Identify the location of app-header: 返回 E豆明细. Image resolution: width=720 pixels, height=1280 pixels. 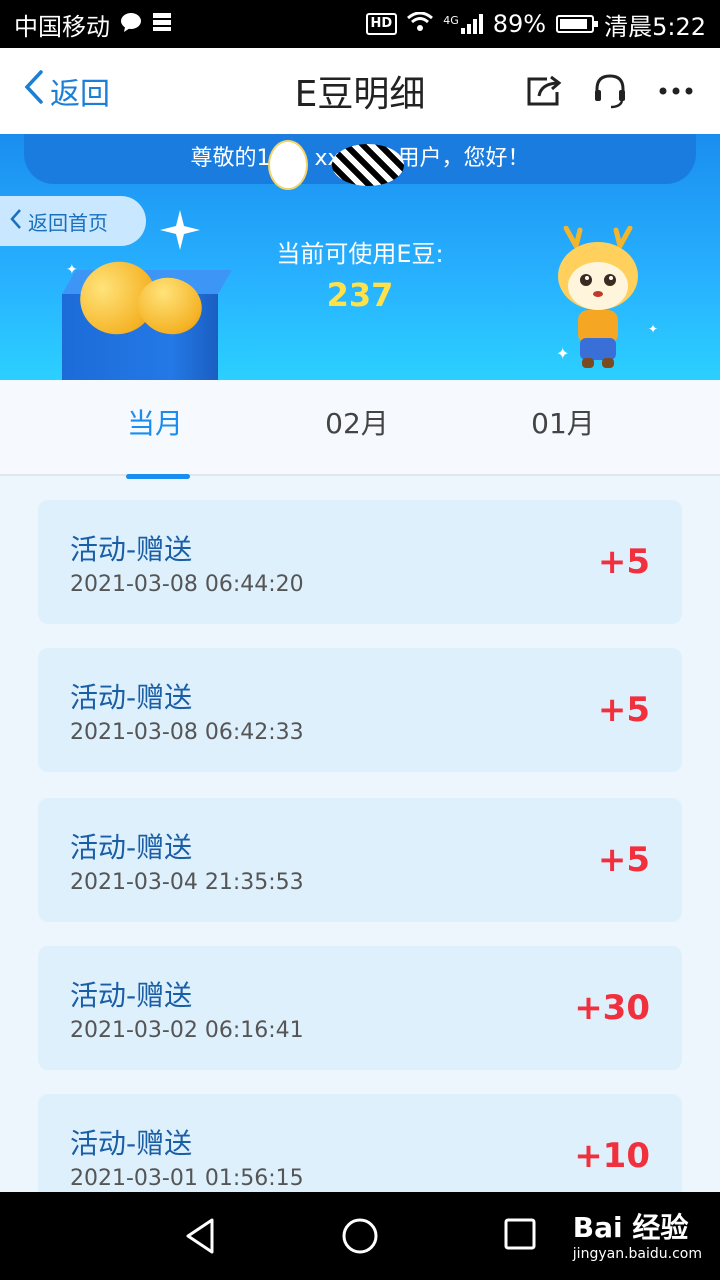
(360, 91).